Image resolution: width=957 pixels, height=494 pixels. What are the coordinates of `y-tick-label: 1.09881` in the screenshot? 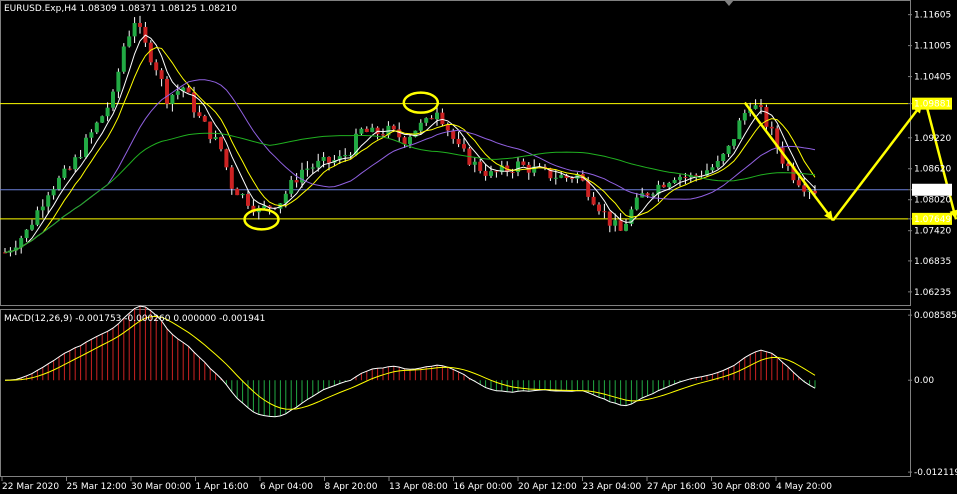 It's located at (932, 105).